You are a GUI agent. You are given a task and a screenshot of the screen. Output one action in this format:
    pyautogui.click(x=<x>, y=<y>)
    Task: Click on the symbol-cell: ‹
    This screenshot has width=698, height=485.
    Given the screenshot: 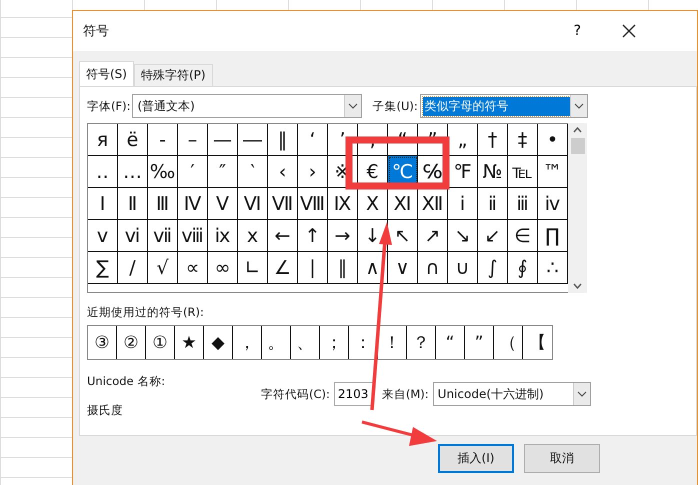 What is the action you would take?
    pyautogui.click(x=283, y=172)
    